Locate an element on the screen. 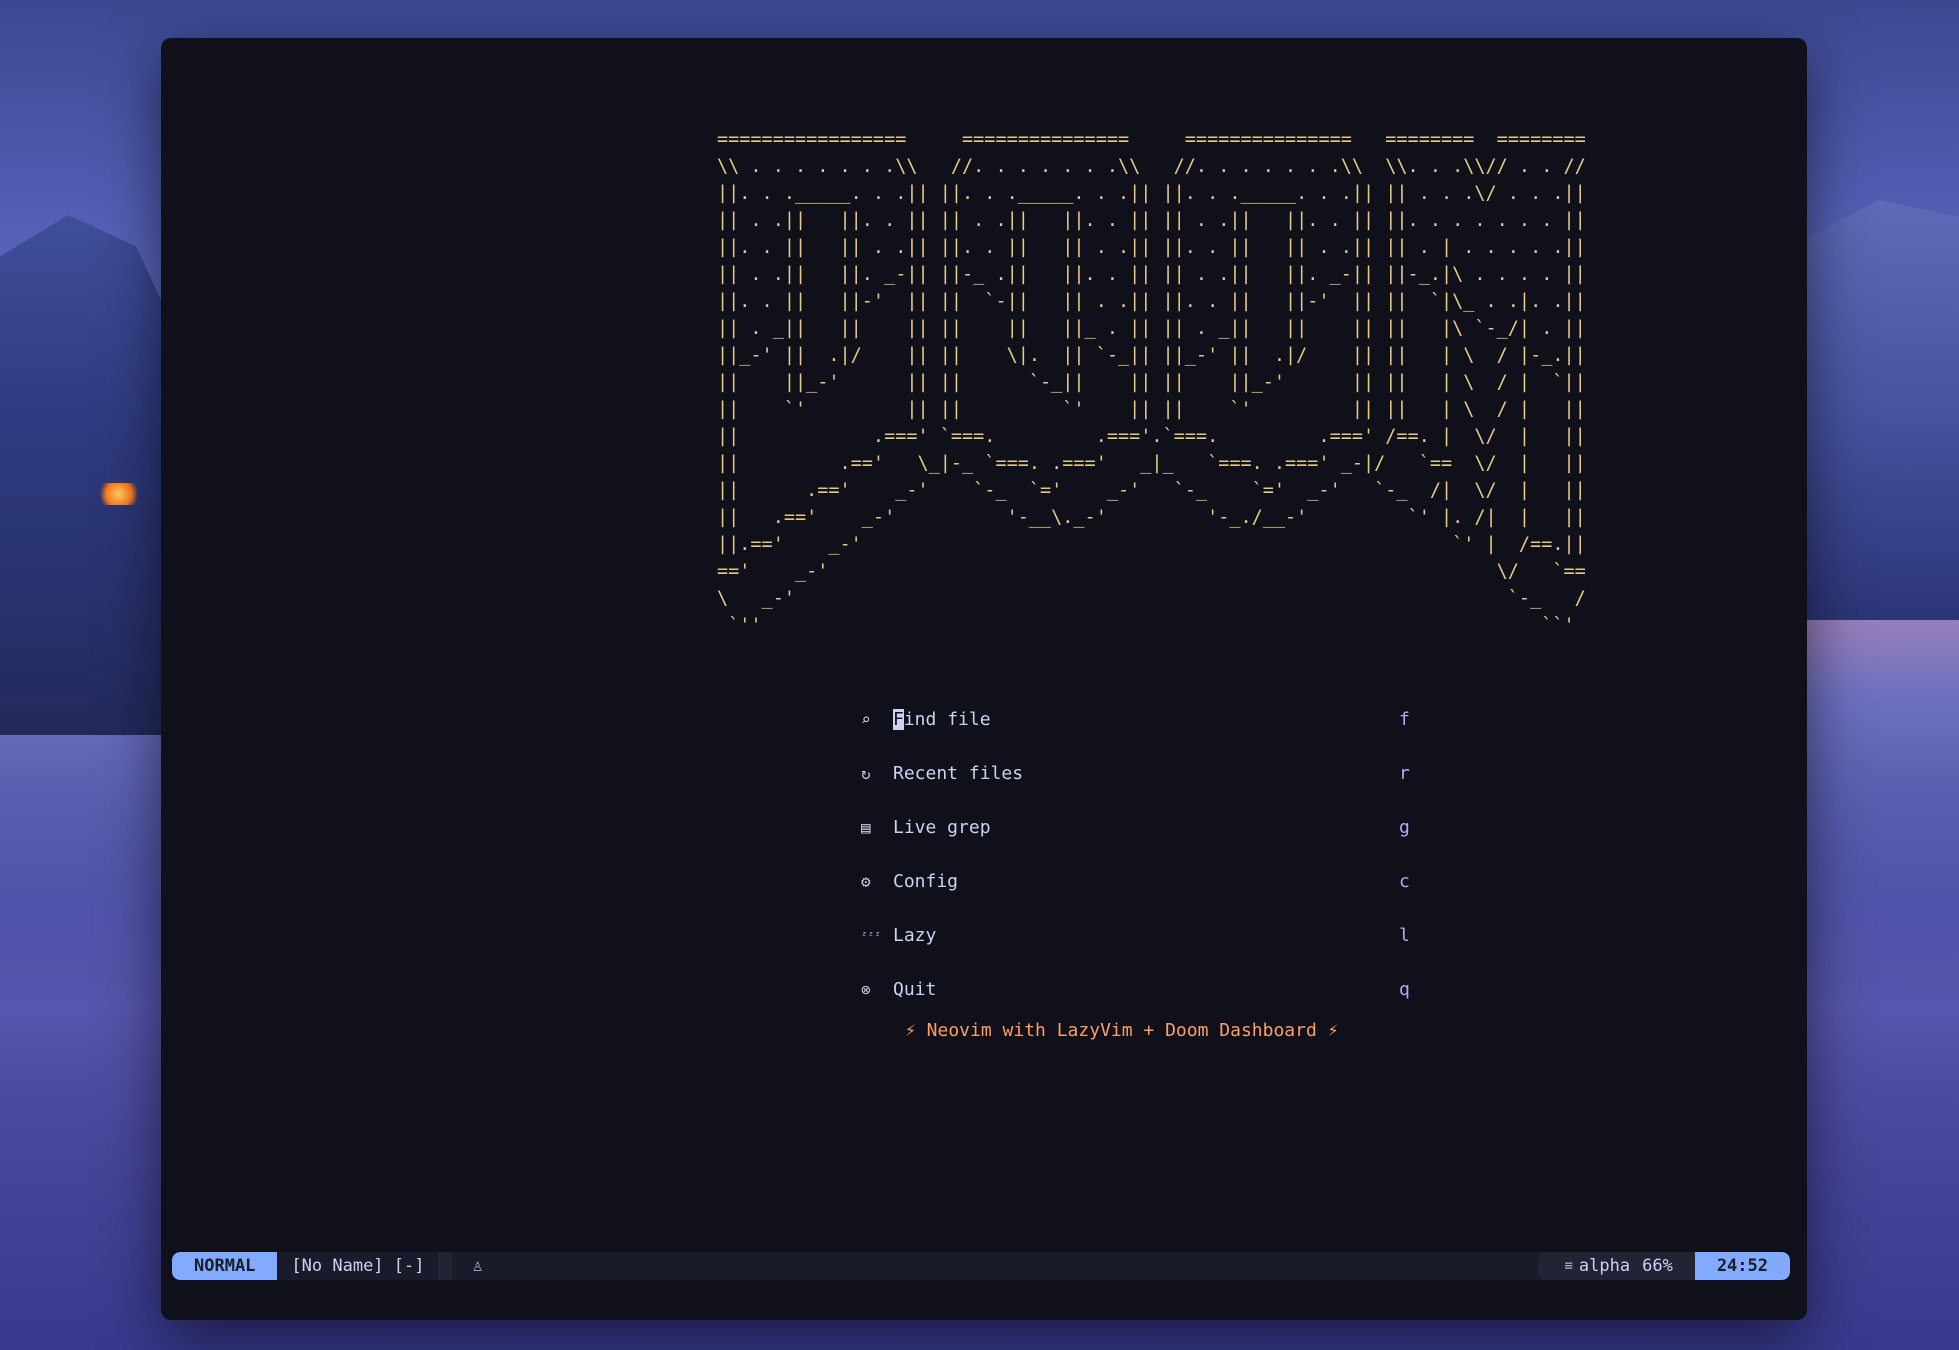  mode-indicator: NORMAL is located at coordinates (225, 1266).